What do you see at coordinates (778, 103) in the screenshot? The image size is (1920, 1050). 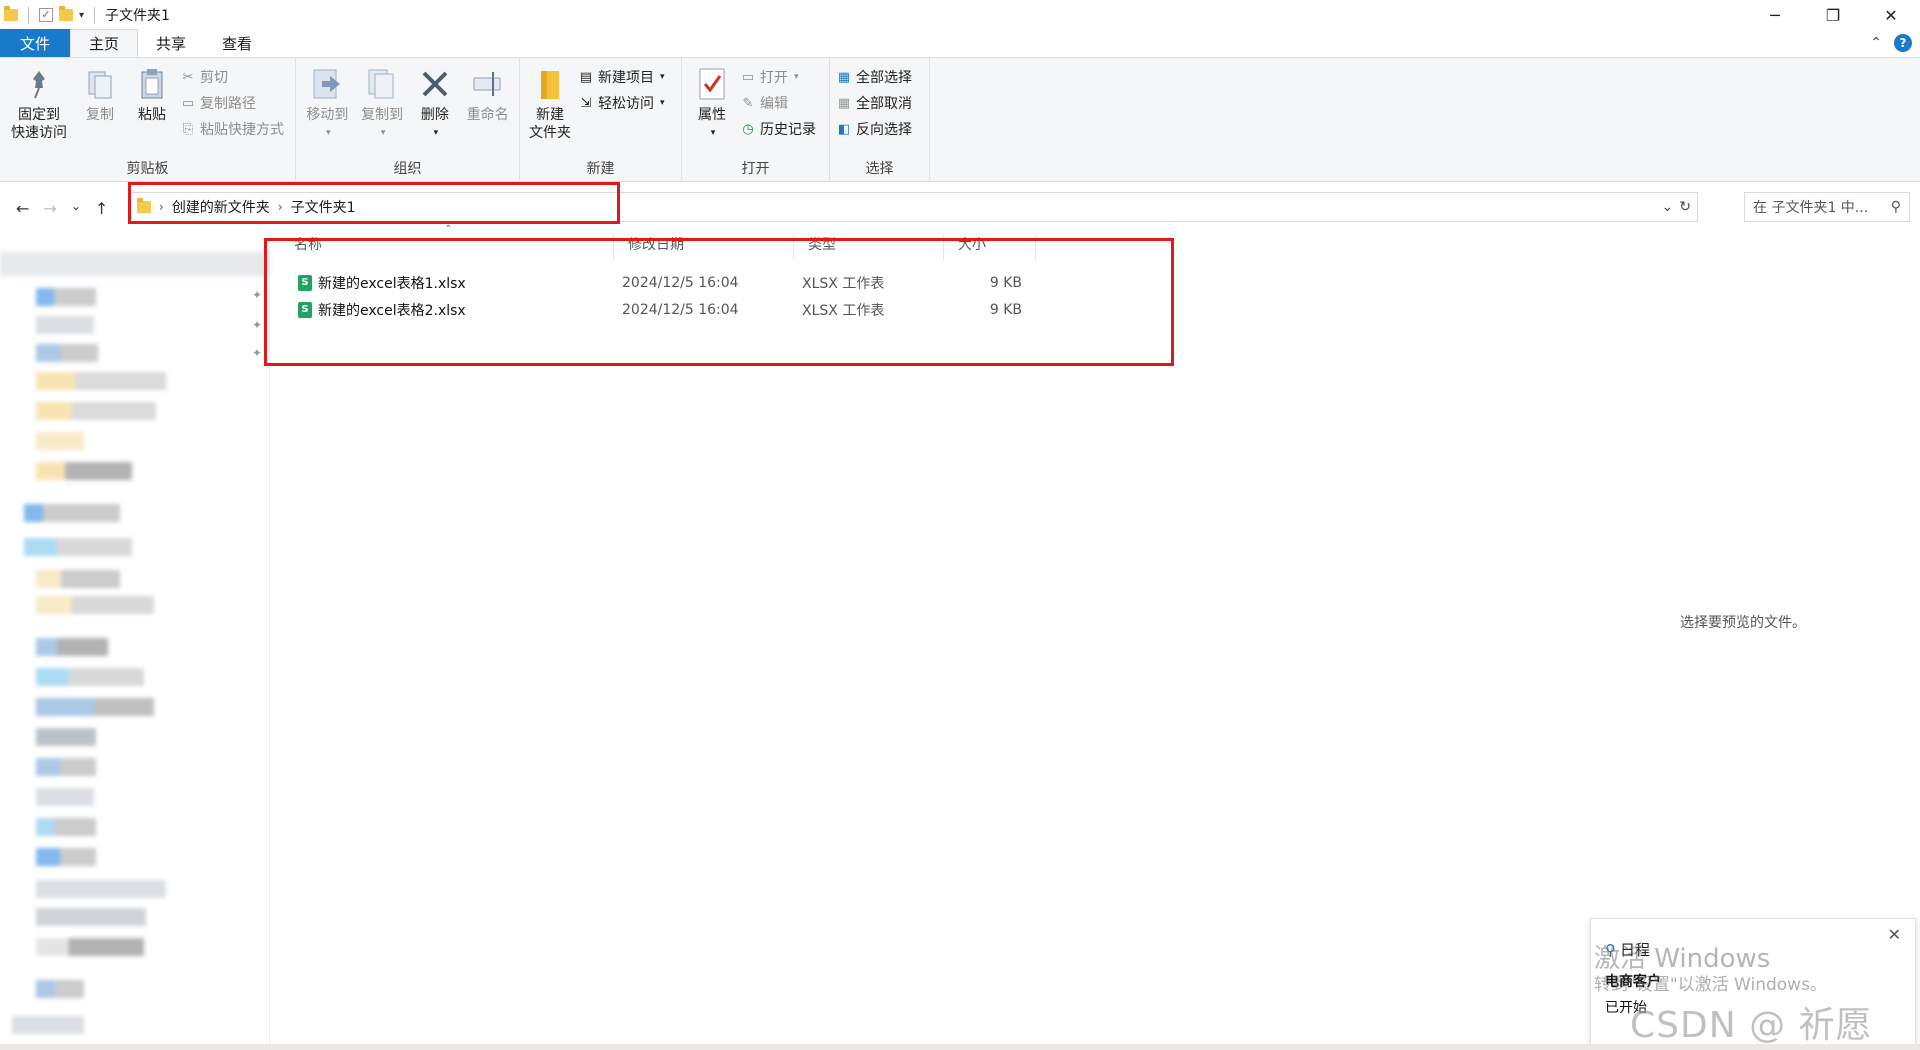 I see `edit-button: ✎ 编辑` at bounding box center [778, 103].